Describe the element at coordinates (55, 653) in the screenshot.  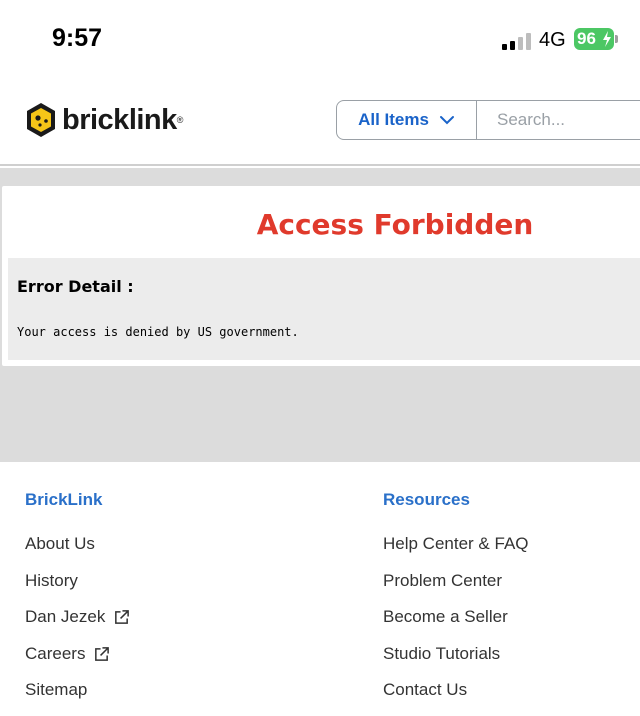
I see `link-label: Careers` at that location.